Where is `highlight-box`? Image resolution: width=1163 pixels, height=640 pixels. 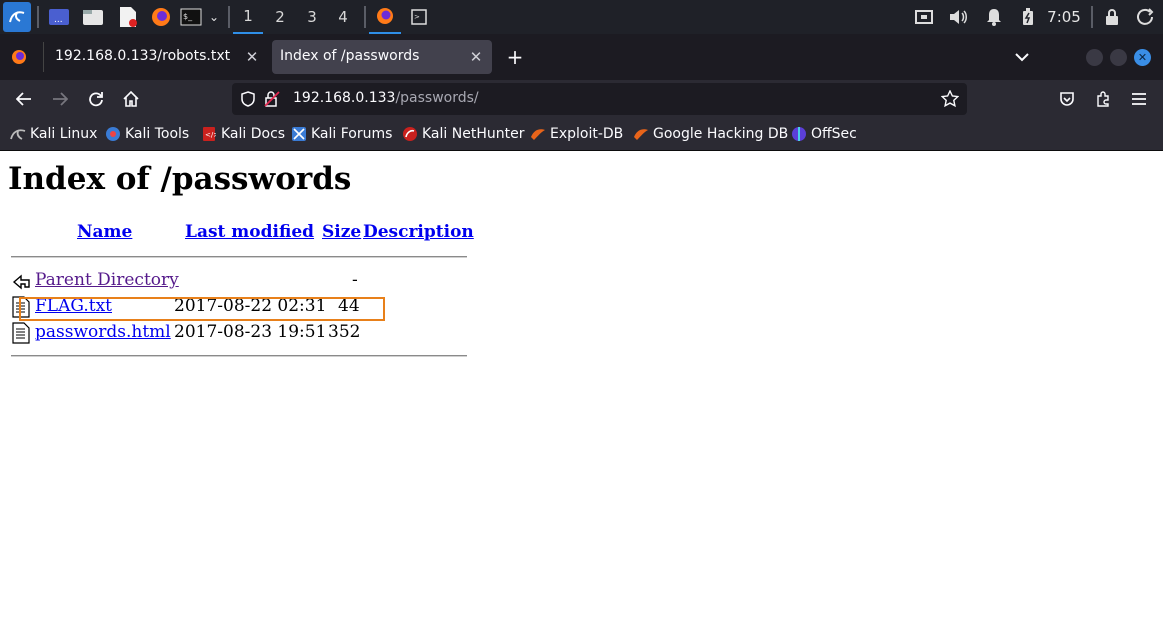
highlight-box is located at coordinates (202, 309).